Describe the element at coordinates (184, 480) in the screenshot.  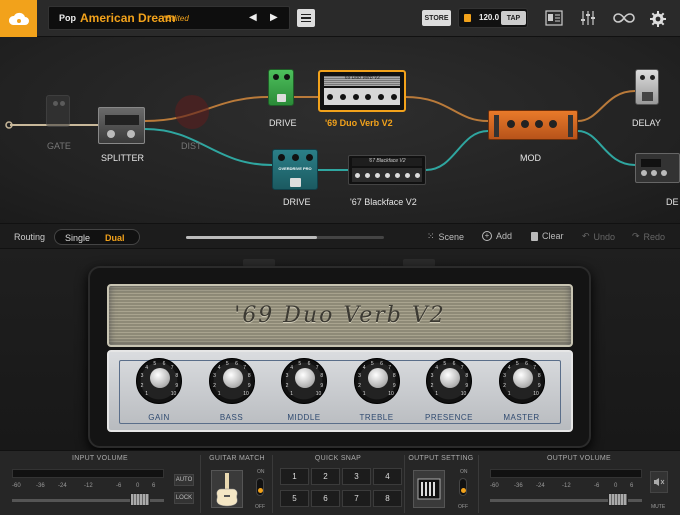
I see `auto-button: AUTO` at that location.